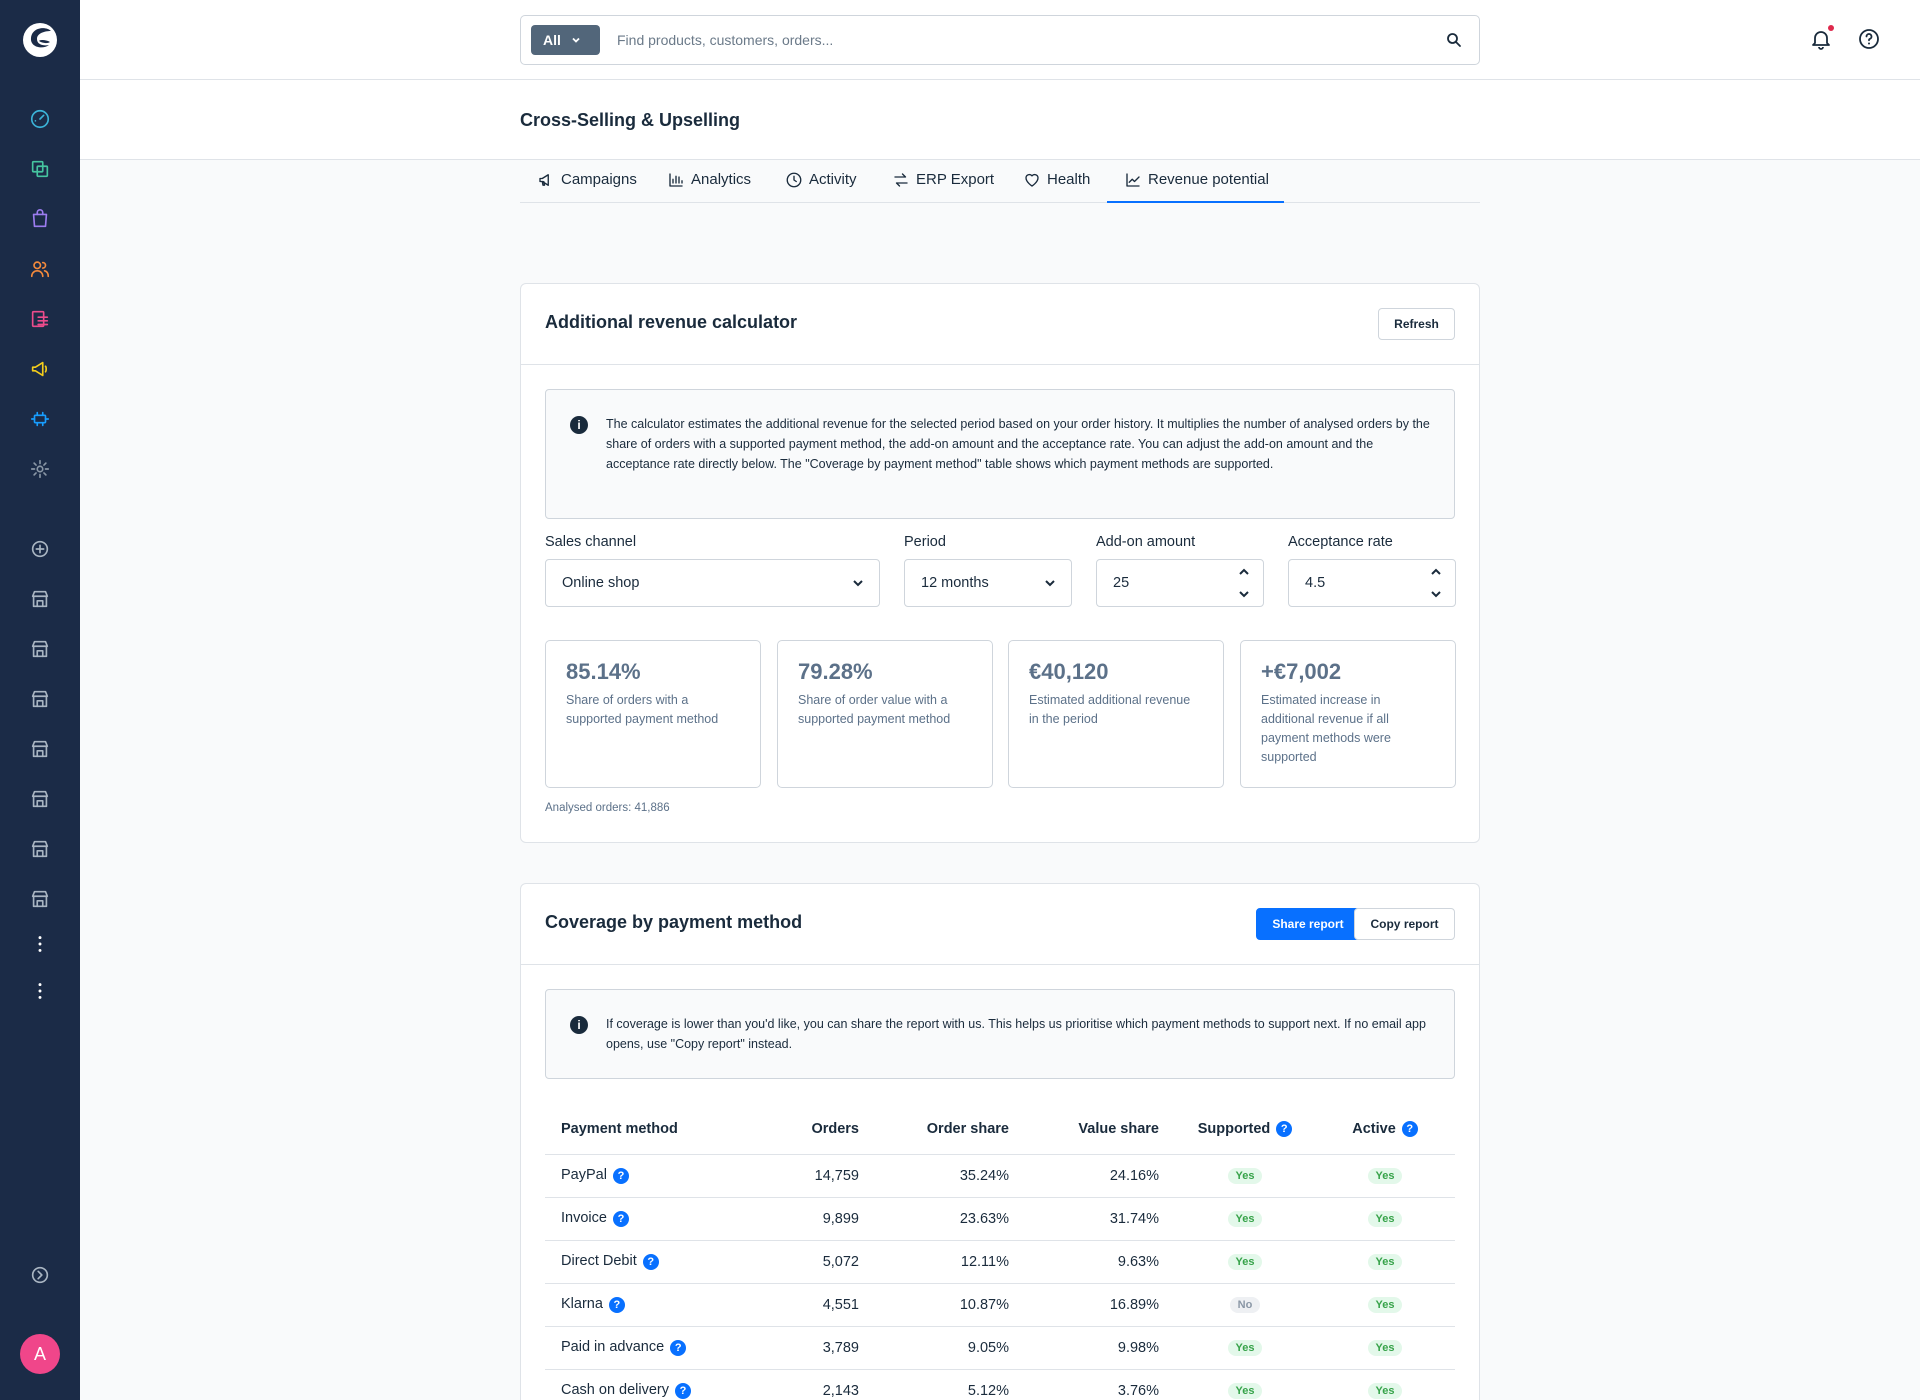 This screenshot has height=1400, width=1920. Describe the element at coordinates (40, 369) in the screenshot. I see `marketing-icon` at that location.